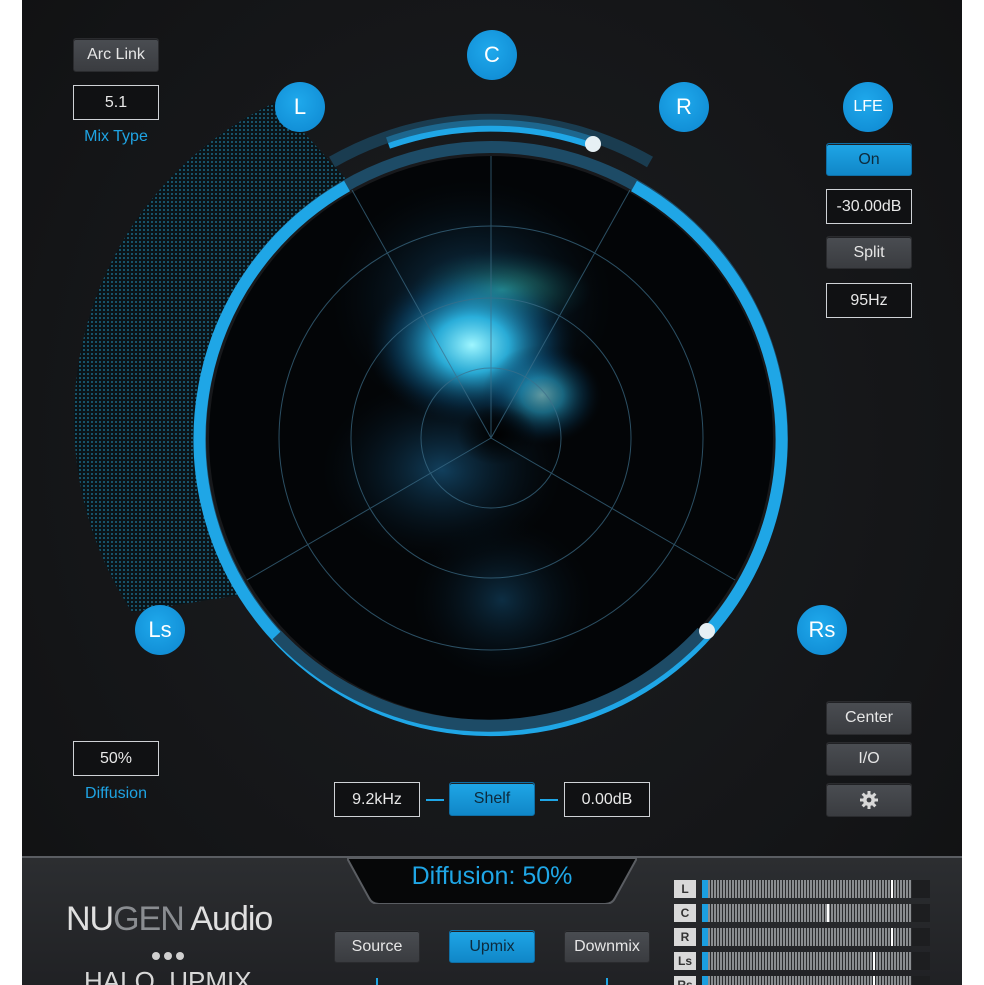  I want to click on speaker-lfe: LFE, so click(868, 107).